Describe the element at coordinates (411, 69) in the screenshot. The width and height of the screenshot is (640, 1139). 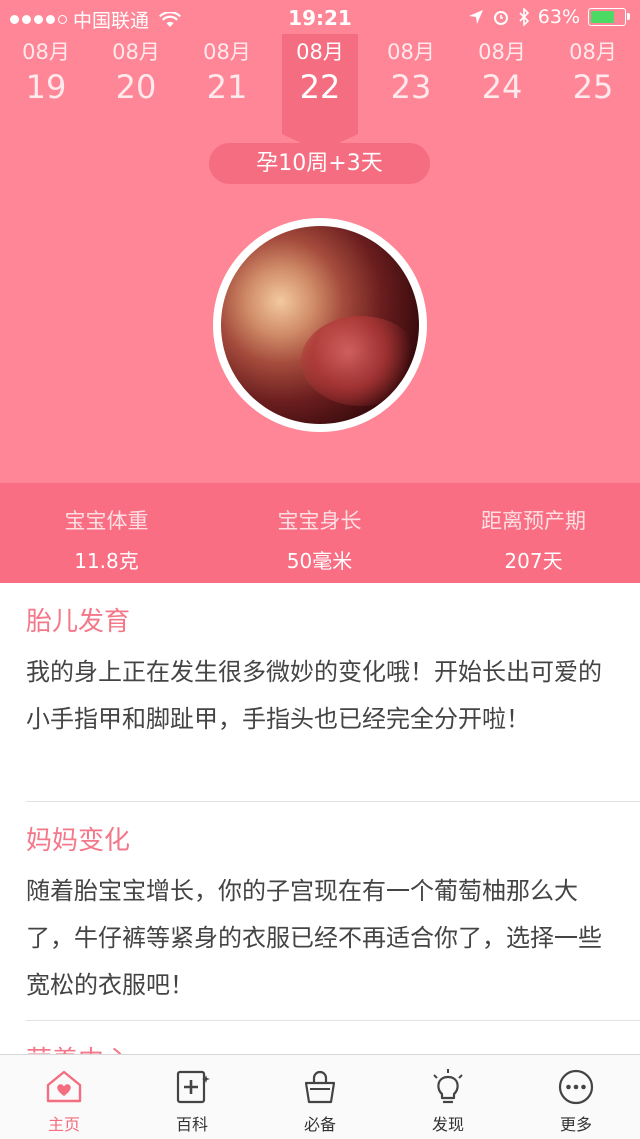
I see `date-item: 08月 23` at that location.